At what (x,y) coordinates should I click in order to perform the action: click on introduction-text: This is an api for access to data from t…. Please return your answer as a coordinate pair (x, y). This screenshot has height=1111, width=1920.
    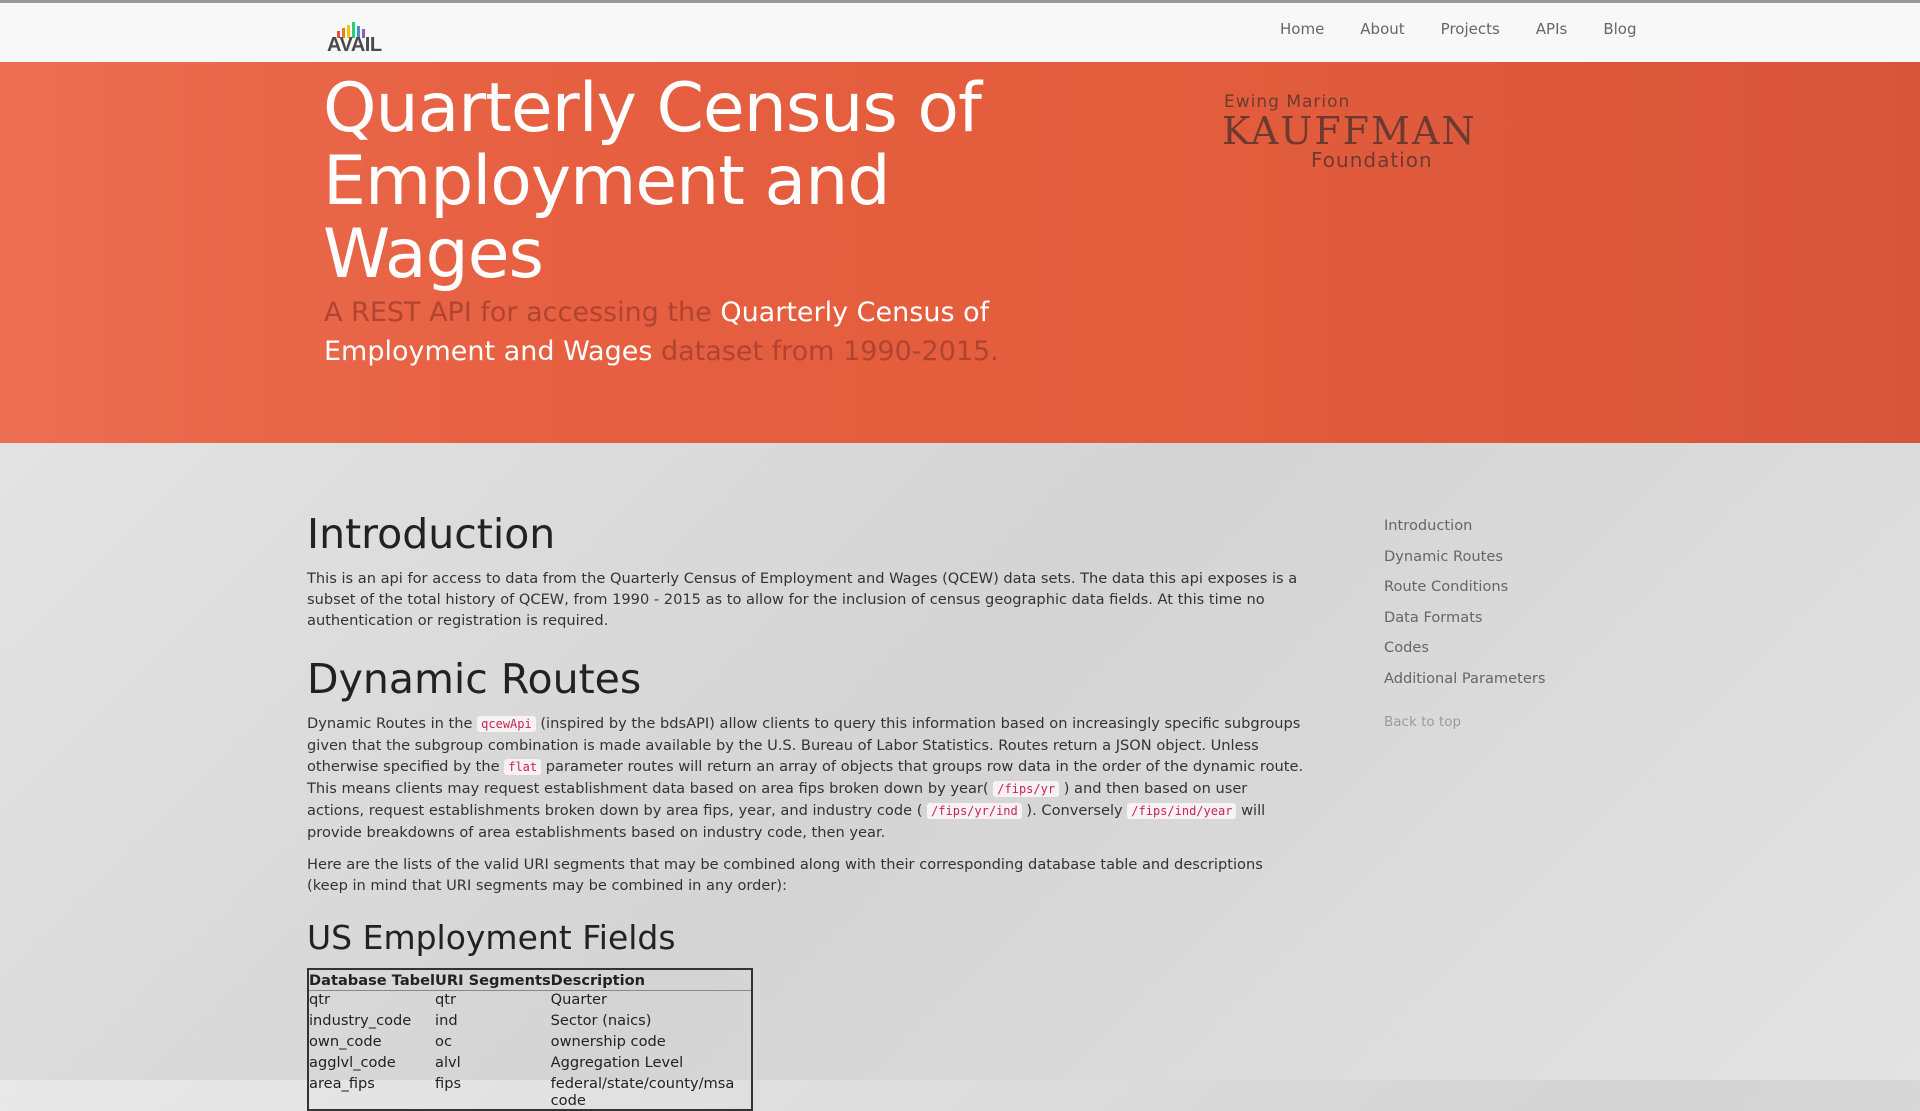
    Looking at the image, I should click on (802, 599).